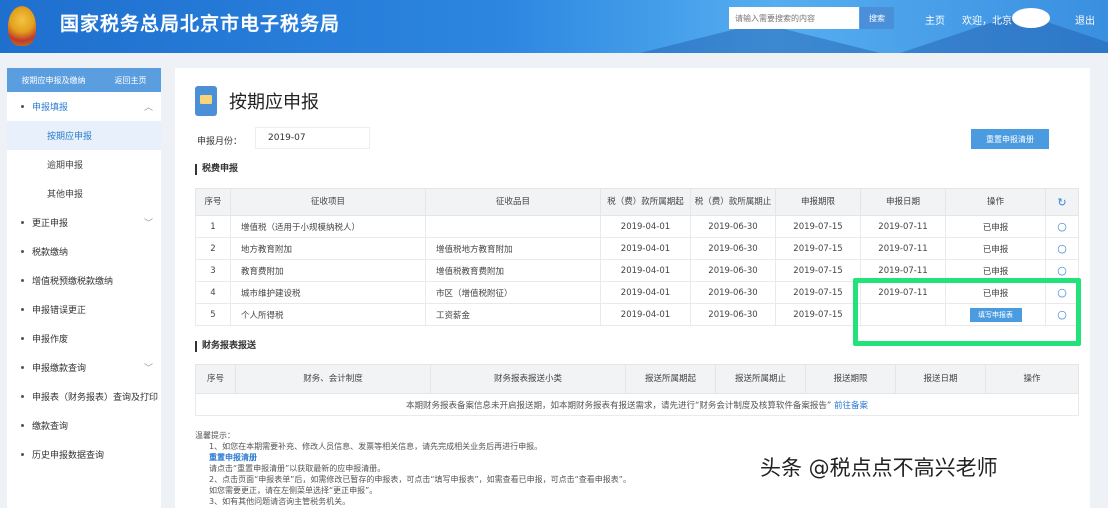 This screenshot has height=508, width=1108. Describe the element at coordinates (670, 379) in the screenshot. I see `column-header: 报送所属期起` at that location.